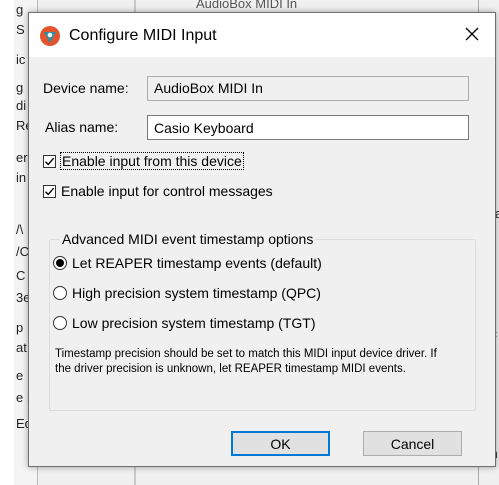 This screenshot has width=499, height=485. Describe the element at coordinates (308, 88) in the screenshot. I see `device-name-field: AudioBox MIDI In` at that location.